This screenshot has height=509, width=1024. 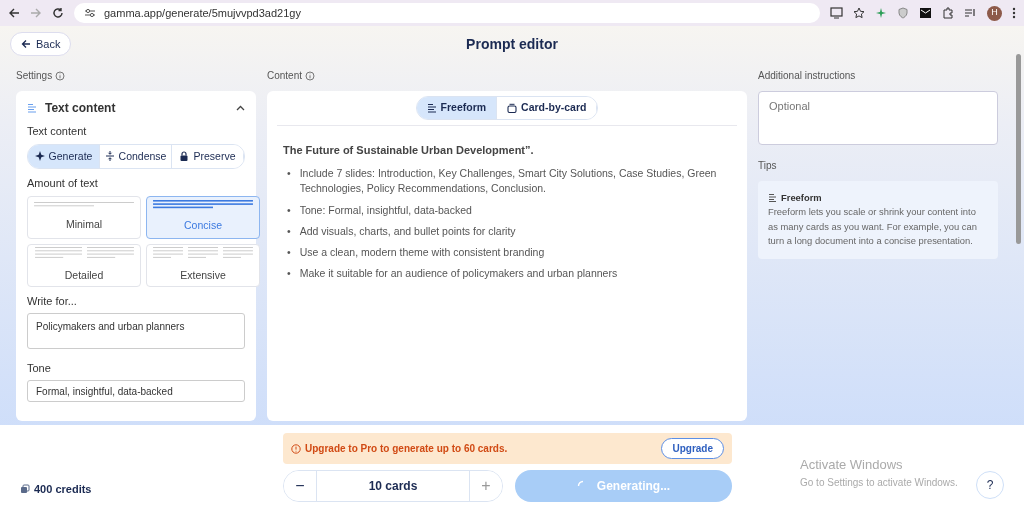 What do you see at coordinates (41, 44) in the screenshot?
I see `back-button: Back` at bounding box center [41, 44].